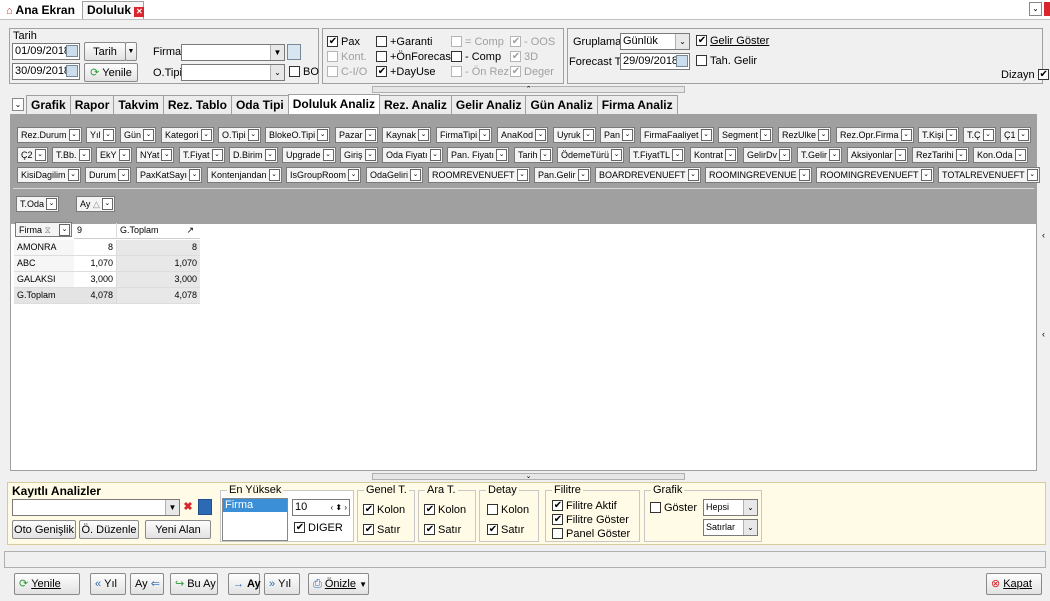 This screenshot has height=601, width=1050. What do you see at coordinates (194, 584) in the screenshot?
I see `bu-ay-button: ↪ Bu Ay` at bounding box center [194, 584].